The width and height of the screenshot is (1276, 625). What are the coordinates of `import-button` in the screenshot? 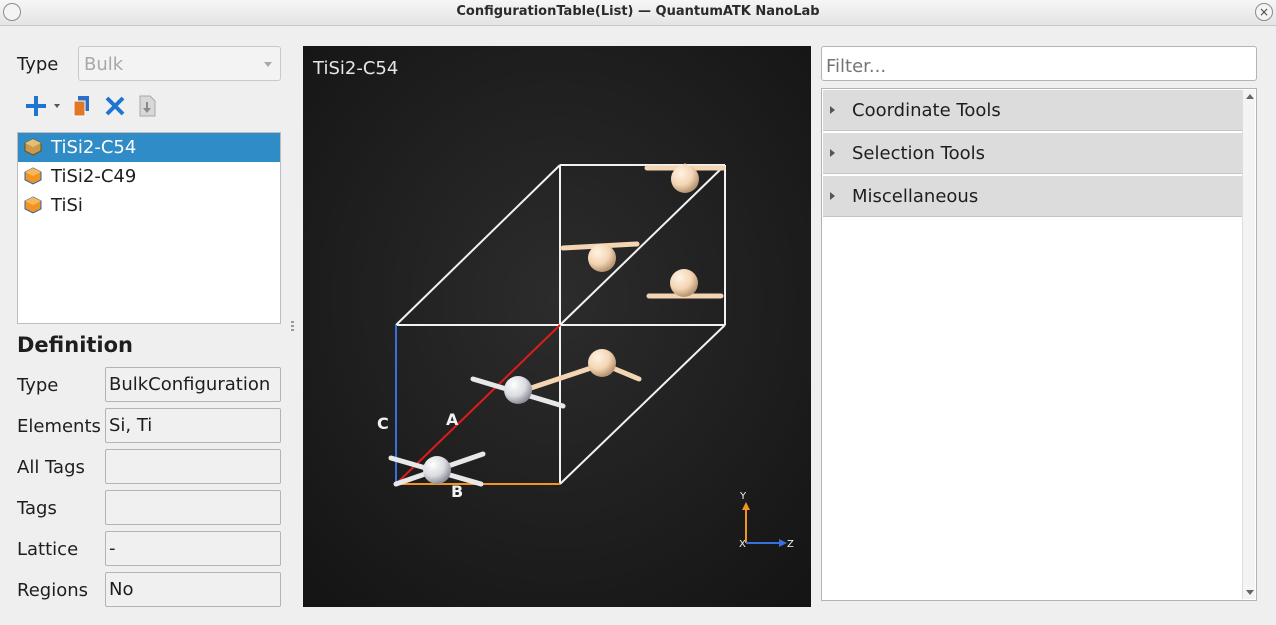 It's located at (150, 106).